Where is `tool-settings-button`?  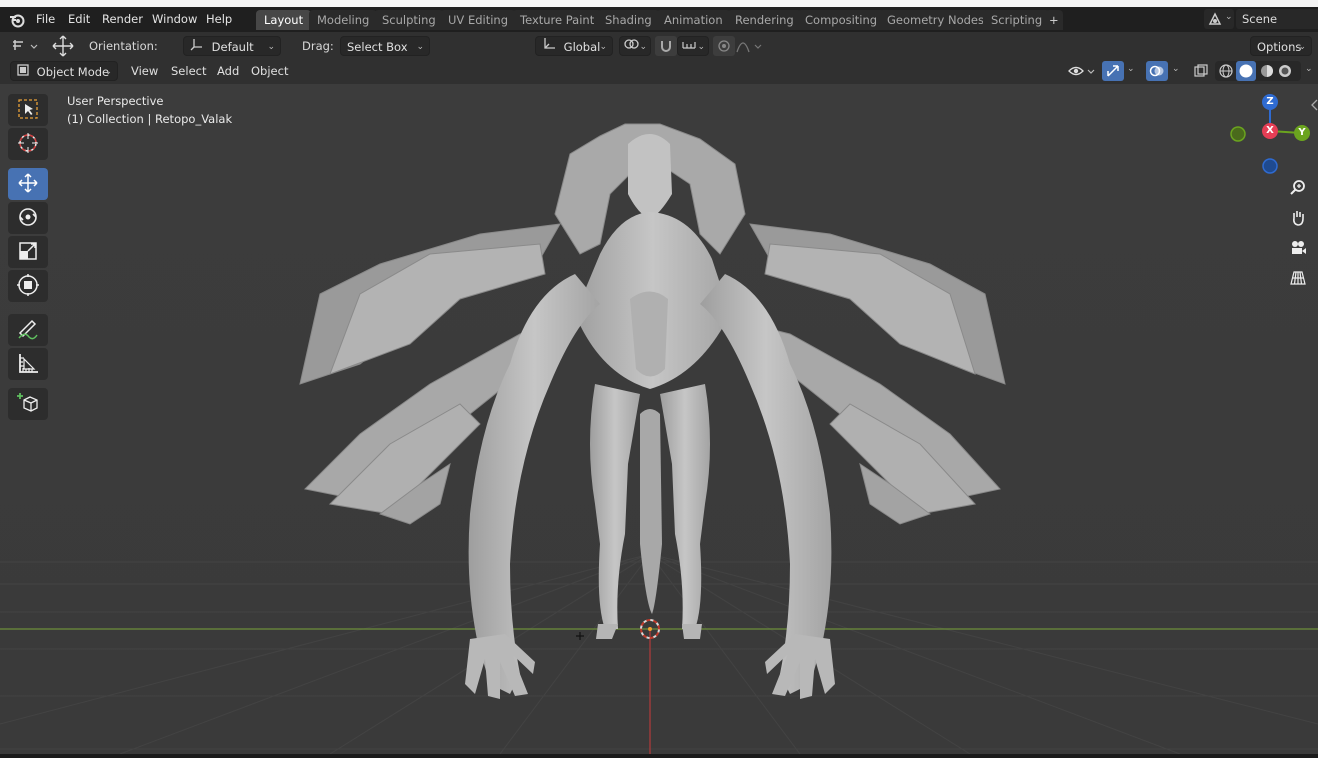 tool-settings-button is located at coordinates (24, 46).